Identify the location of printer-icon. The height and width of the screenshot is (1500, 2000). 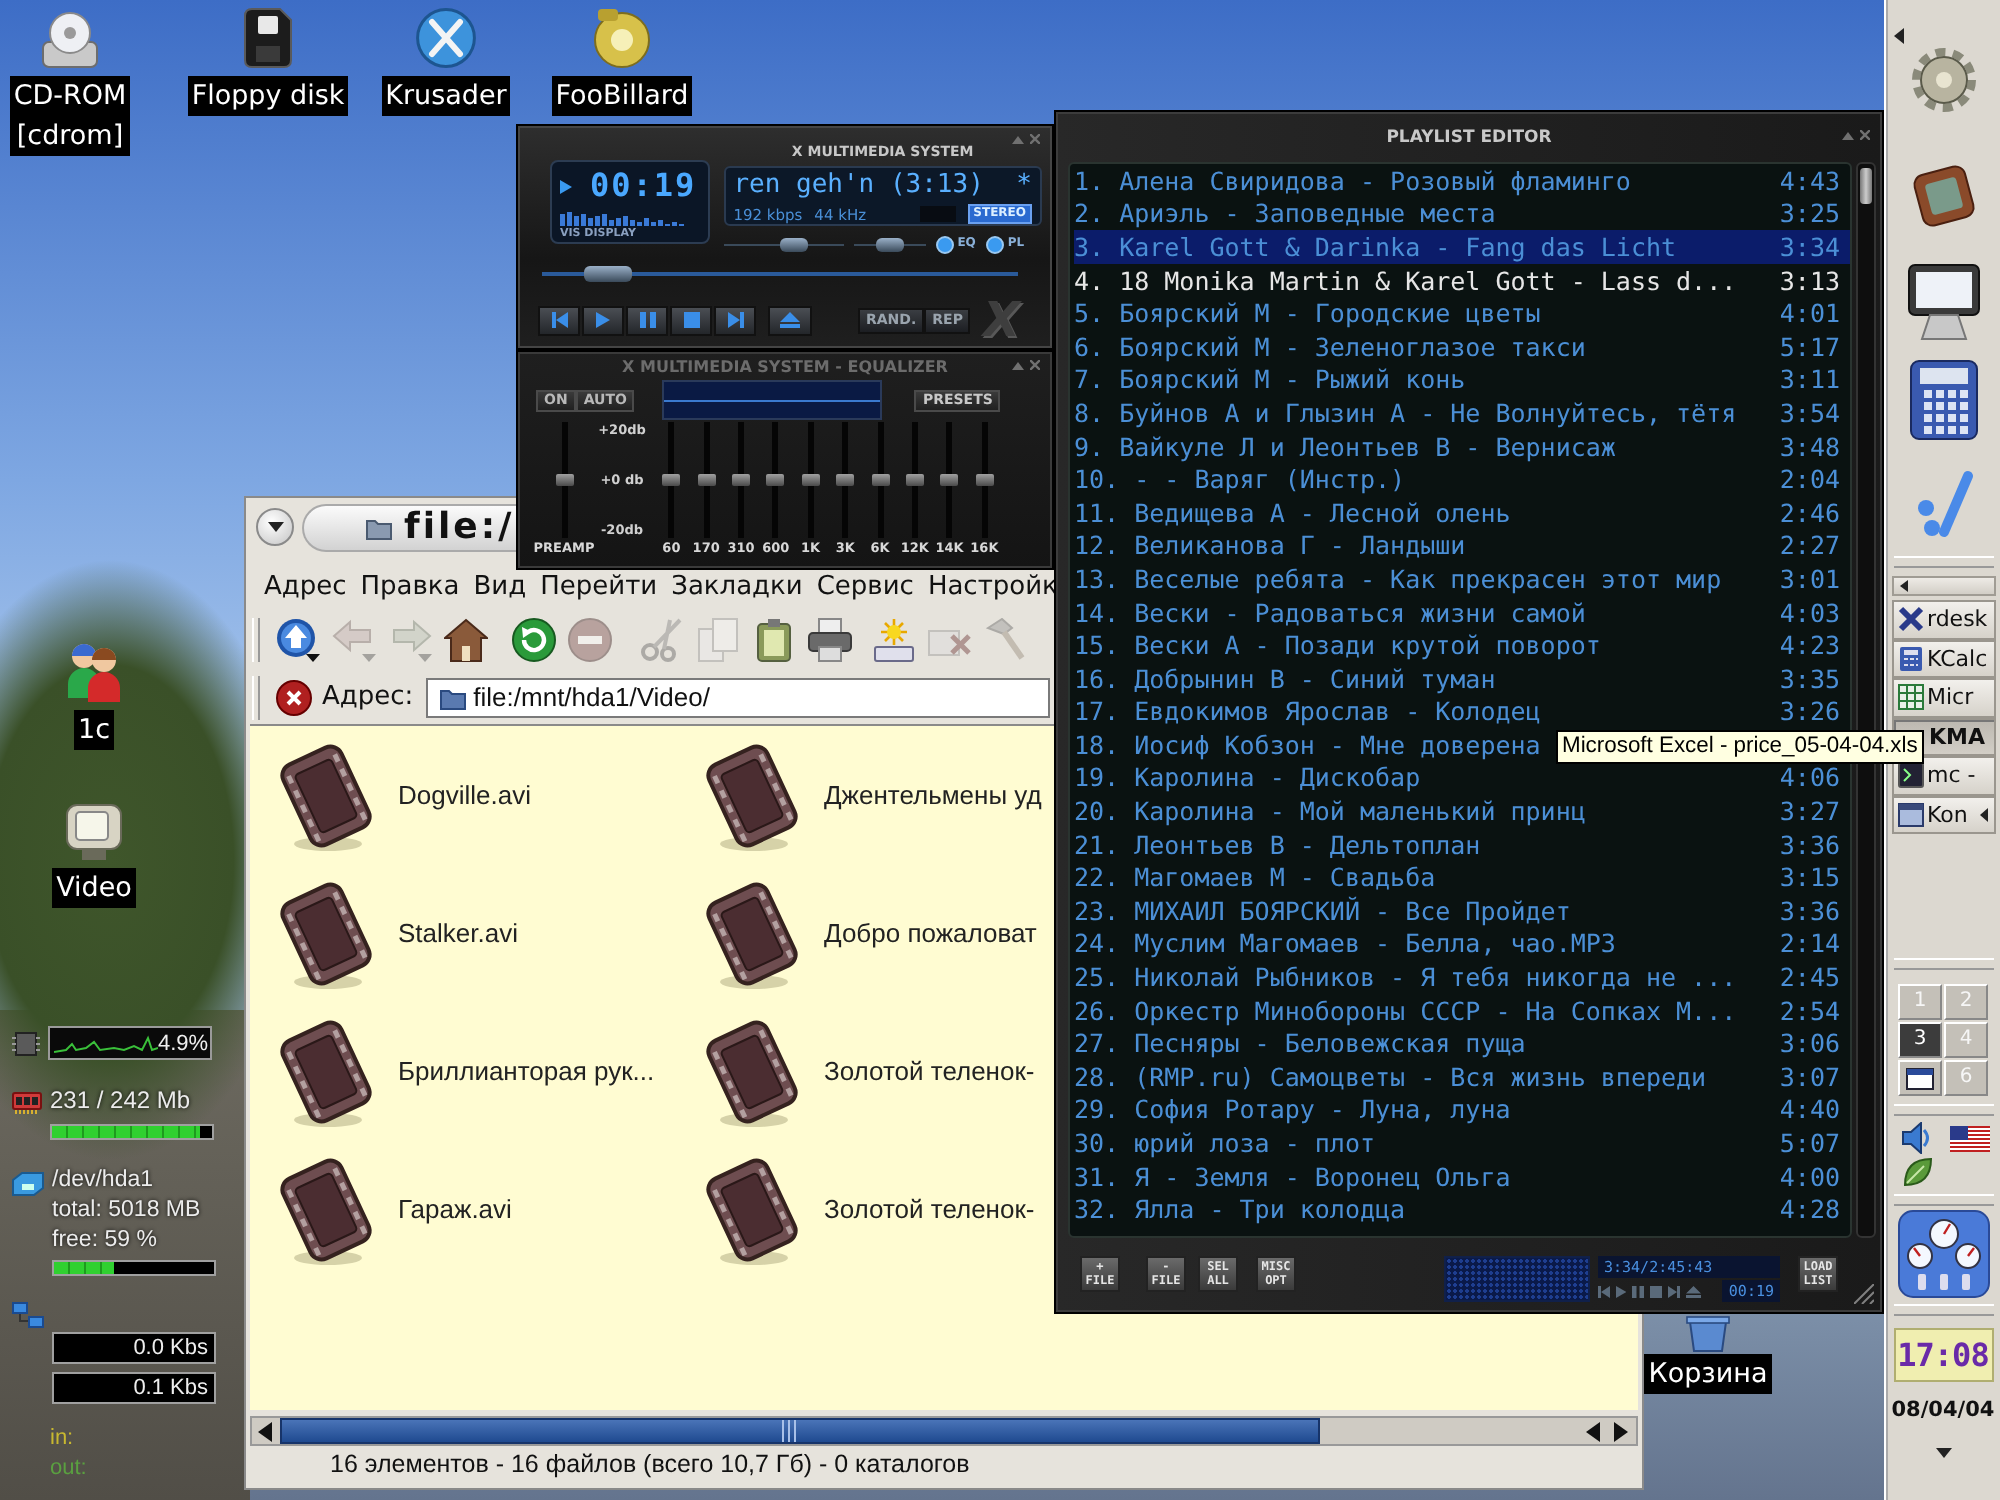
(830, 640).